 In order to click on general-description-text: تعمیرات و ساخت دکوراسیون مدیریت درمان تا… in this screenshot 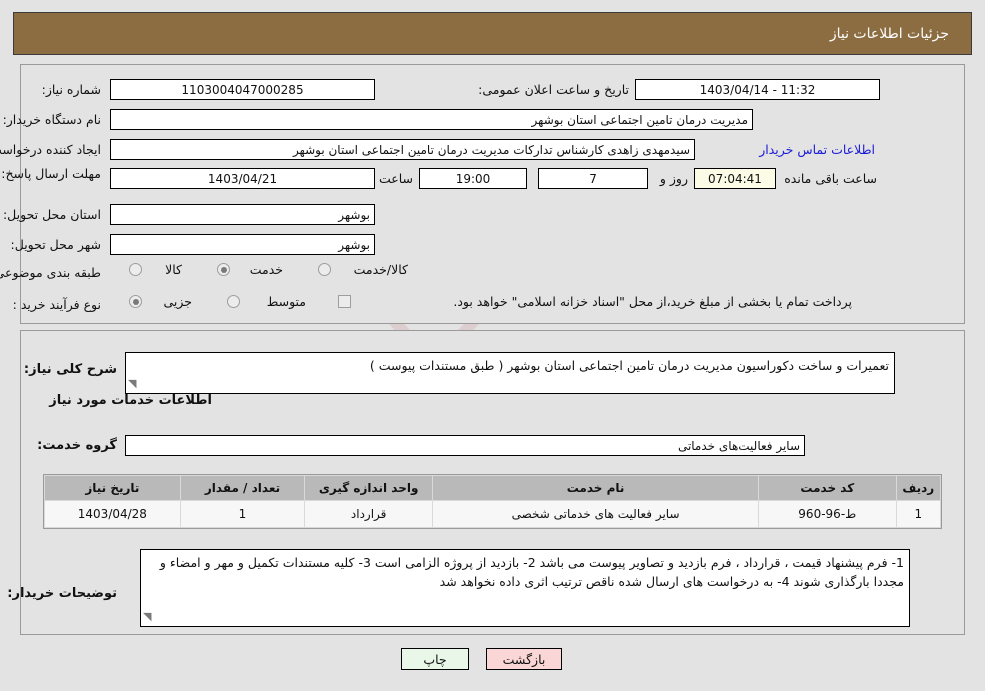, I will do `click(629, 365)`.